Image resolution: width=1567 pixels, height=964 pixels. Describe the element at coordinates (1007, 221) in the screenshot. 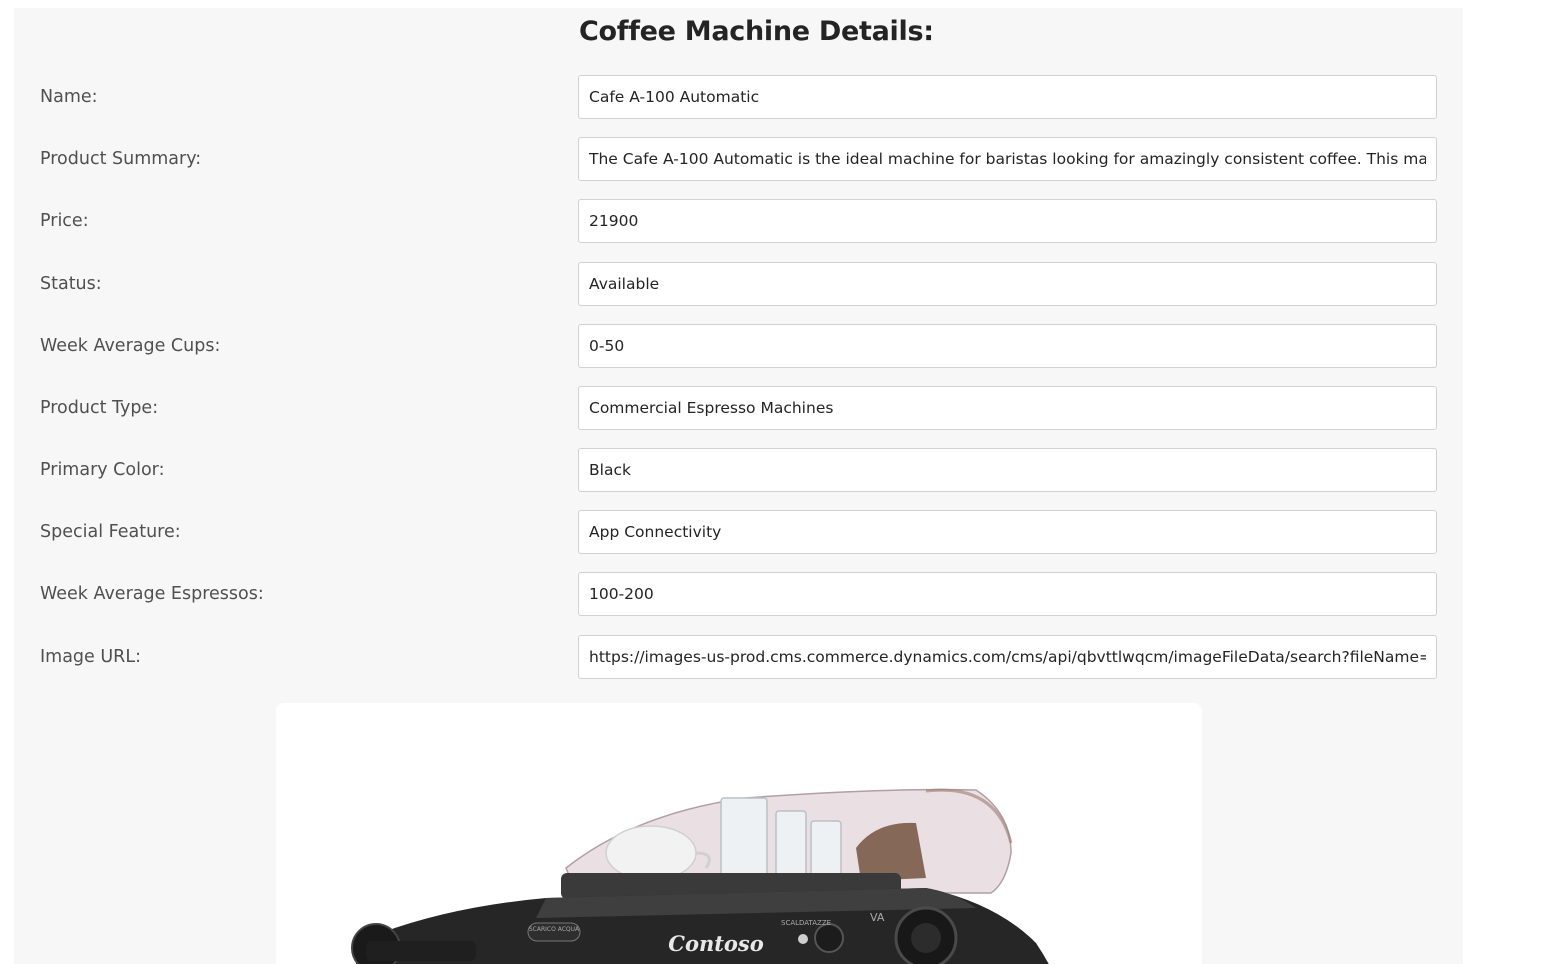

I see `price-field` at that location.